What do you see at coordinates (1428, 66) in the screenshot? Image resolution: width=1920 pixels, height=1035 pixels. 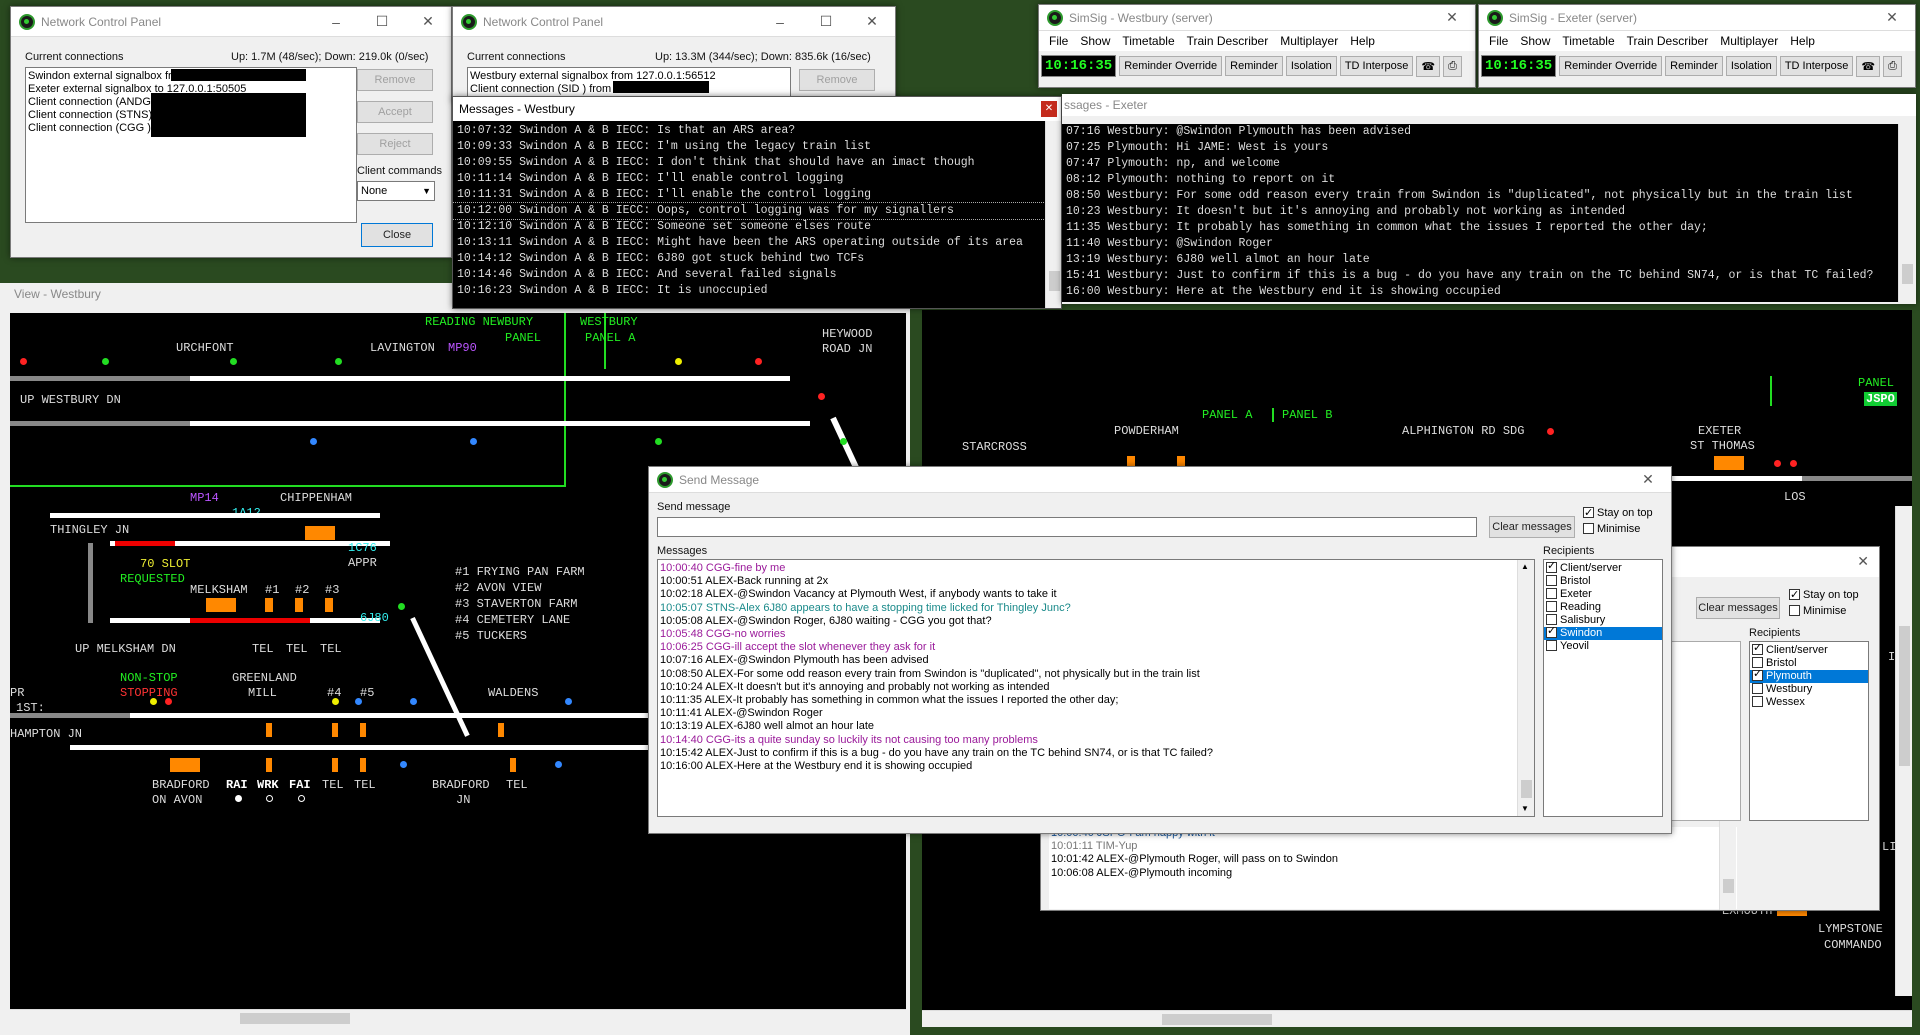 I see `telephone-icon: ☎` at bounding box center [1428, 66].